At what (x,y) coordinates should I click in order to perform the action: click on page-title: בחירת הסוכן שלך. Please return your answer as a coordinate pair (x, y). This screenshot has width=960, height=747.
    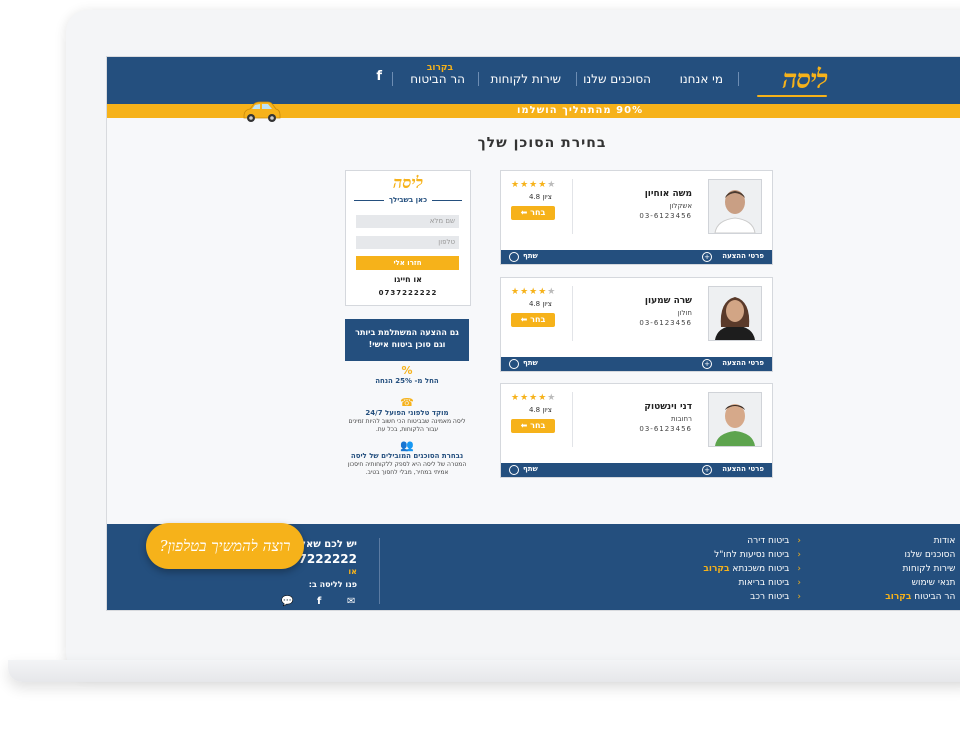
    Looking at the image, I should click on (542, 143).